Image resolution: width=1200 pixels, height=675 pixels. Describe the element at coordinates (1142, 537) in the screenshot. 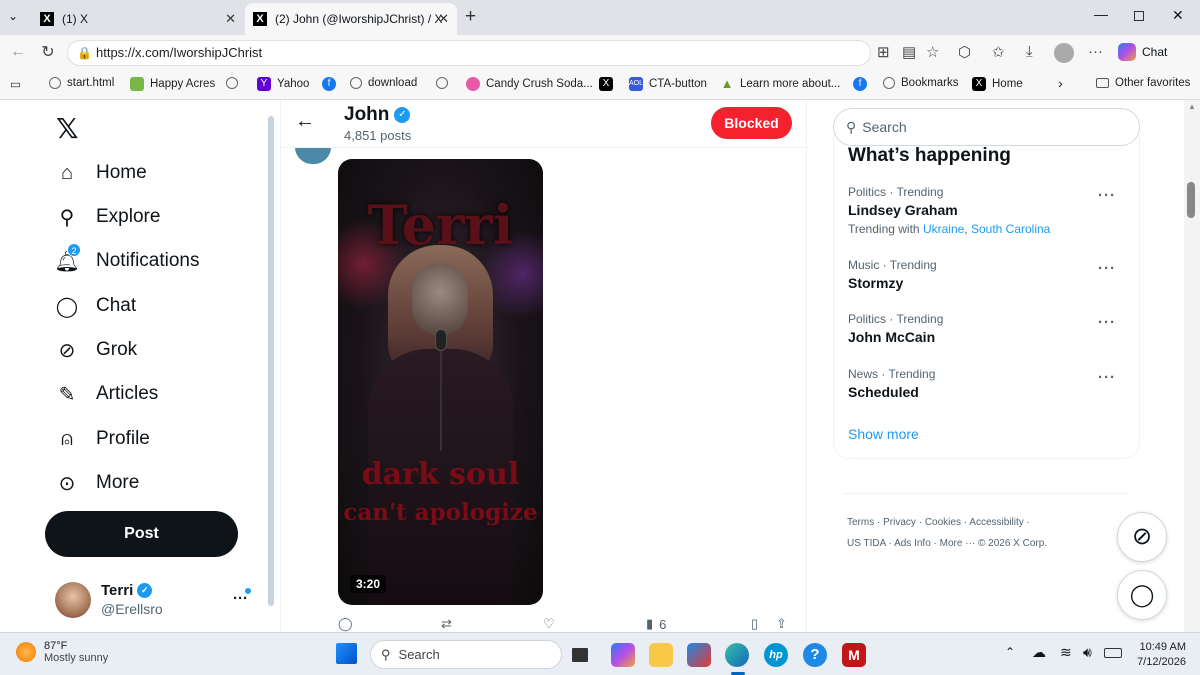

I see `grok-floating-button: ⊘` at that location.